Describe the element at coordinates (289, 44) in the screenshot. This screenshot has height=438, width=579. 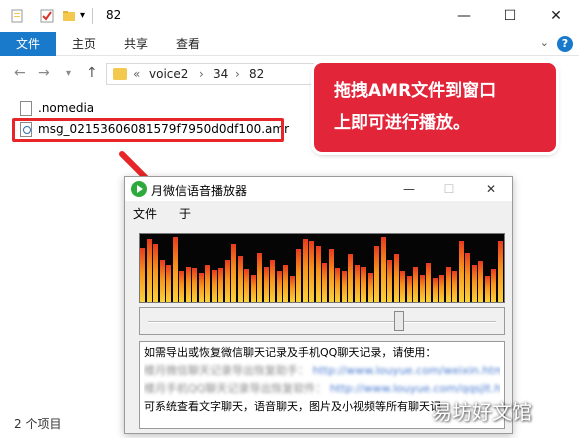
I see `ribbon: 文件 主页 共享 查看 ⌄ ?` at that location.